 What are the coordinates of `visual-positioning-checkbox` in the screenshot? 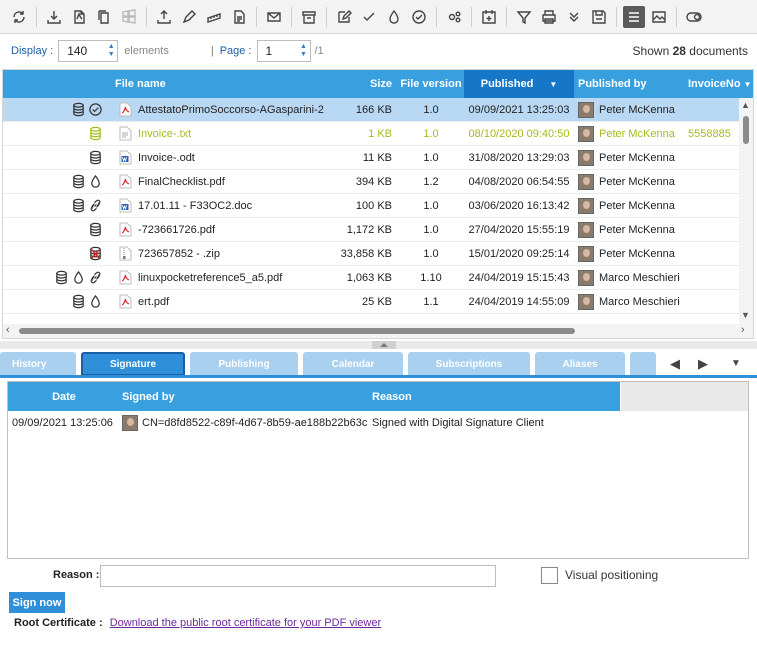 It's located at (549, 575).